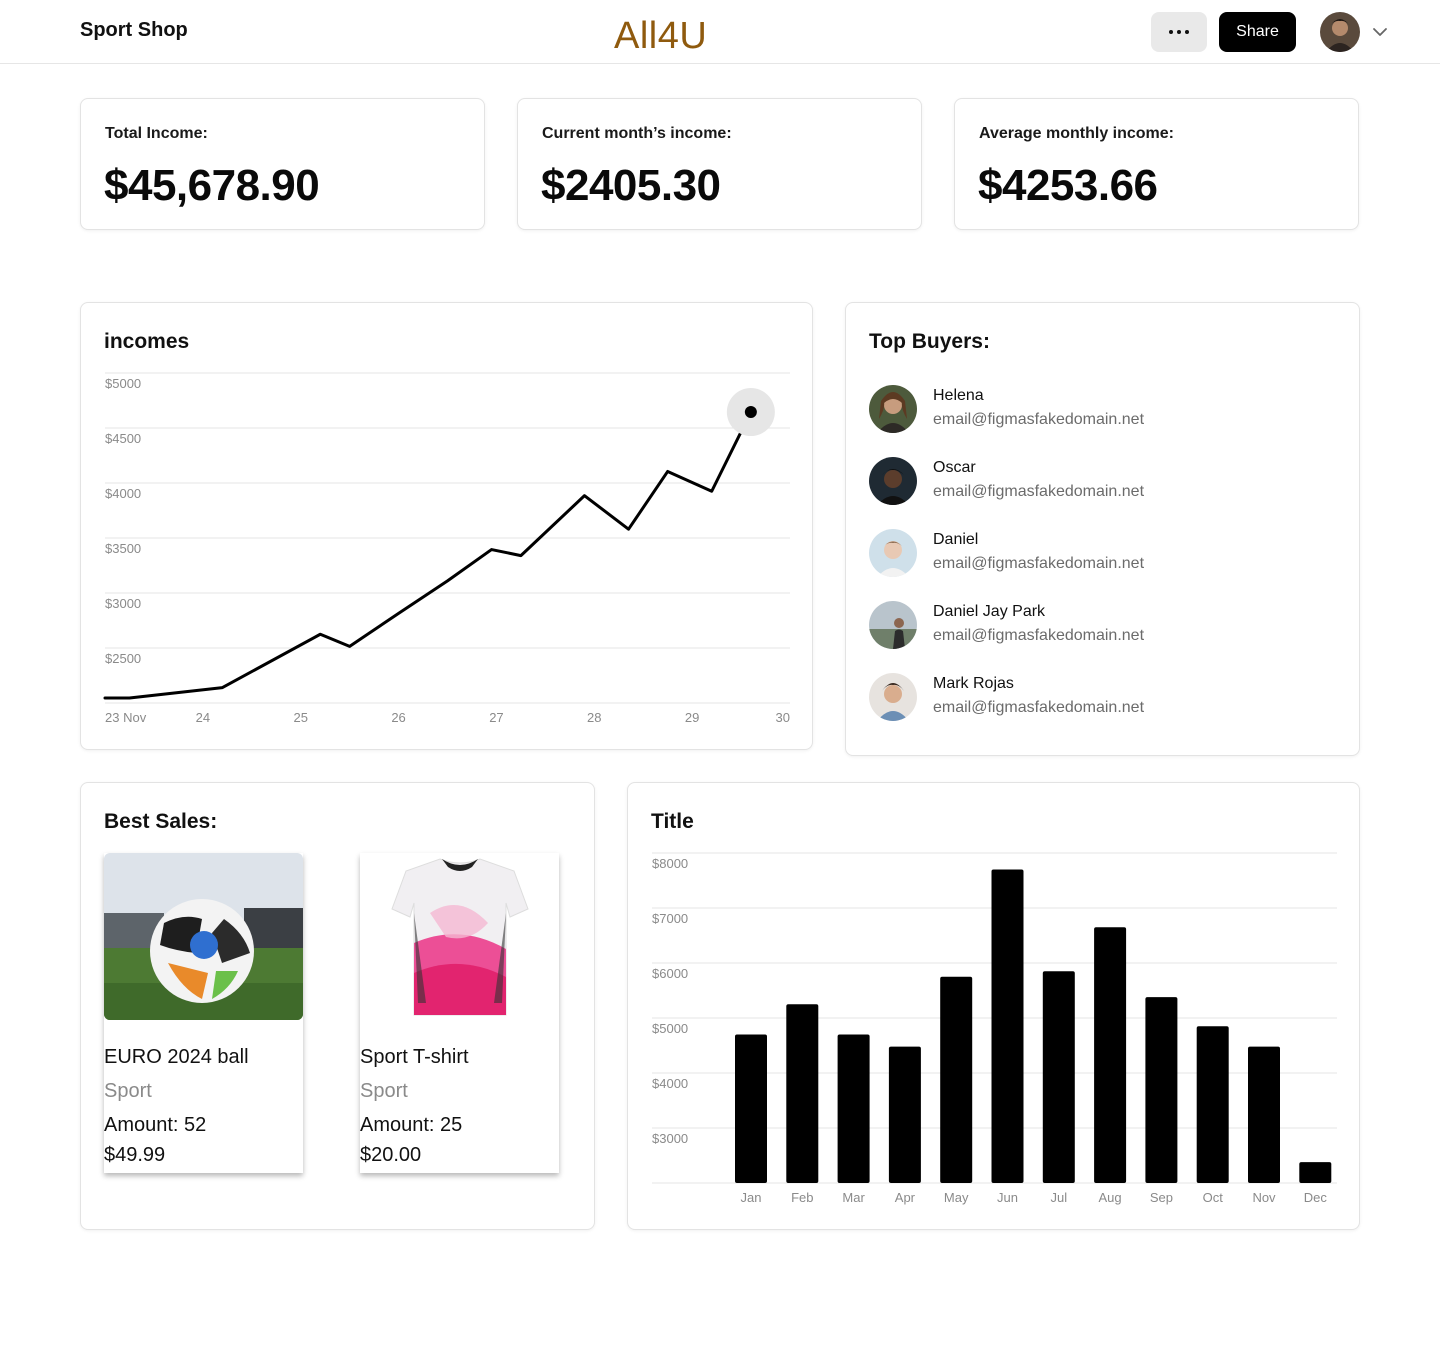  Describe the element at coordinates (300, 717) in the screenshot. I see `x-tick-label: 25` at that location.